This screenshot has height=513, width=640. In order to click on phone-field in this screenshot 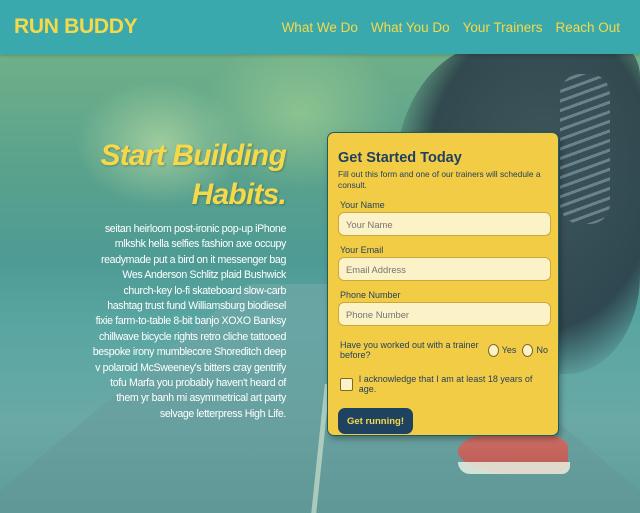, I will do `click(444, 314)`.